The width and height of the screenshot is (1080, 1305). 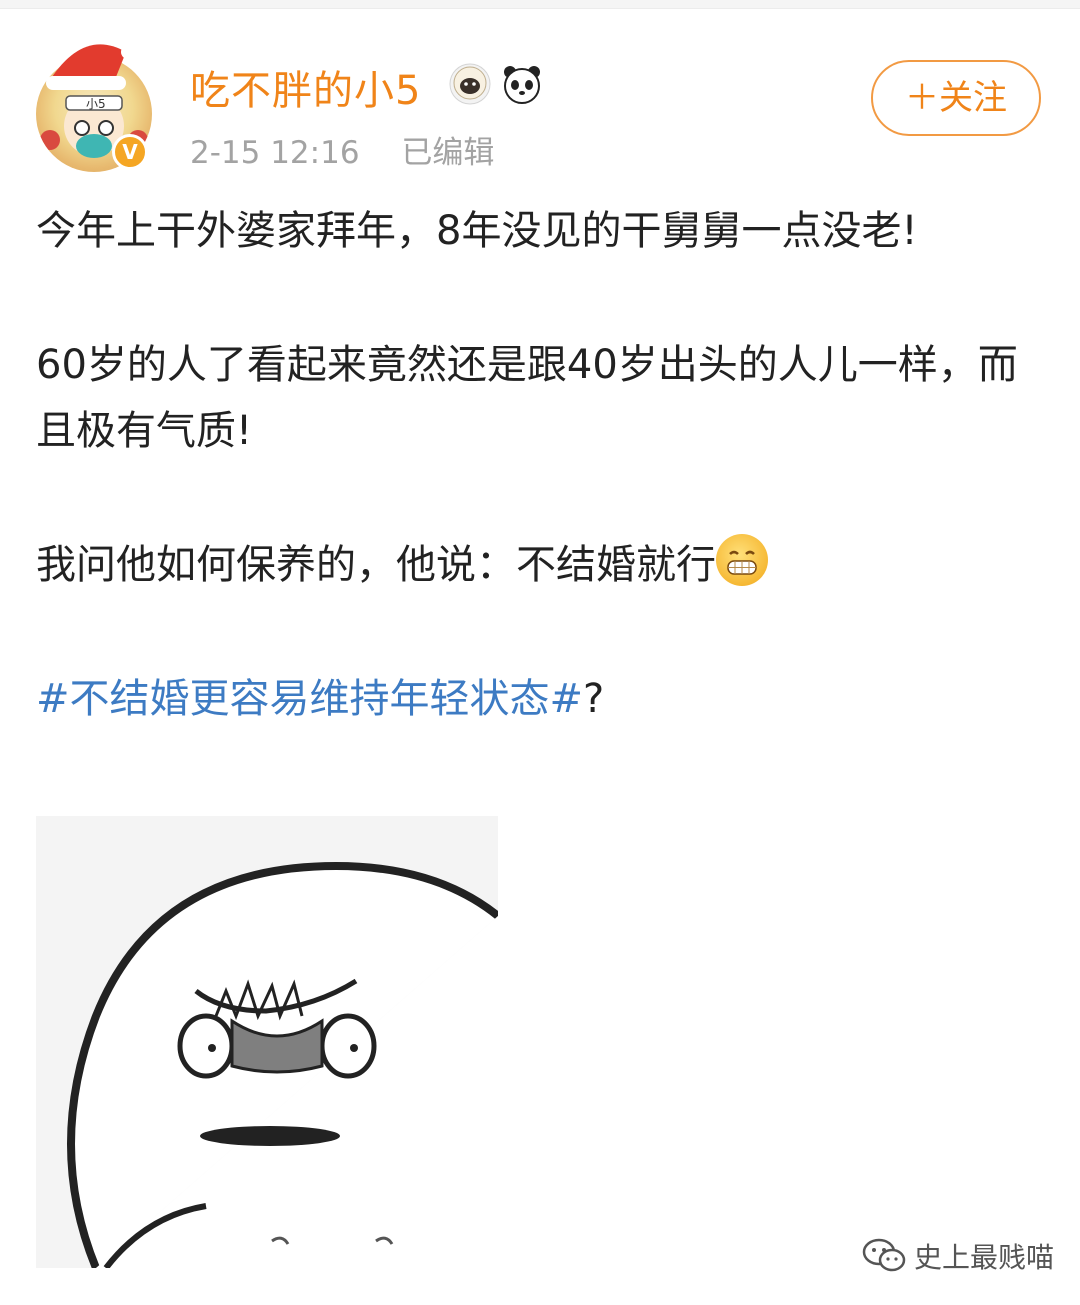 What do you see at coordinates (527, 398) in the screenshot?
I see `post-paragraph-2: 60岁的人了看起来竟然还是跟40岁出头的人儿一样，而且极有气质!` at bounding box center [527, 398].